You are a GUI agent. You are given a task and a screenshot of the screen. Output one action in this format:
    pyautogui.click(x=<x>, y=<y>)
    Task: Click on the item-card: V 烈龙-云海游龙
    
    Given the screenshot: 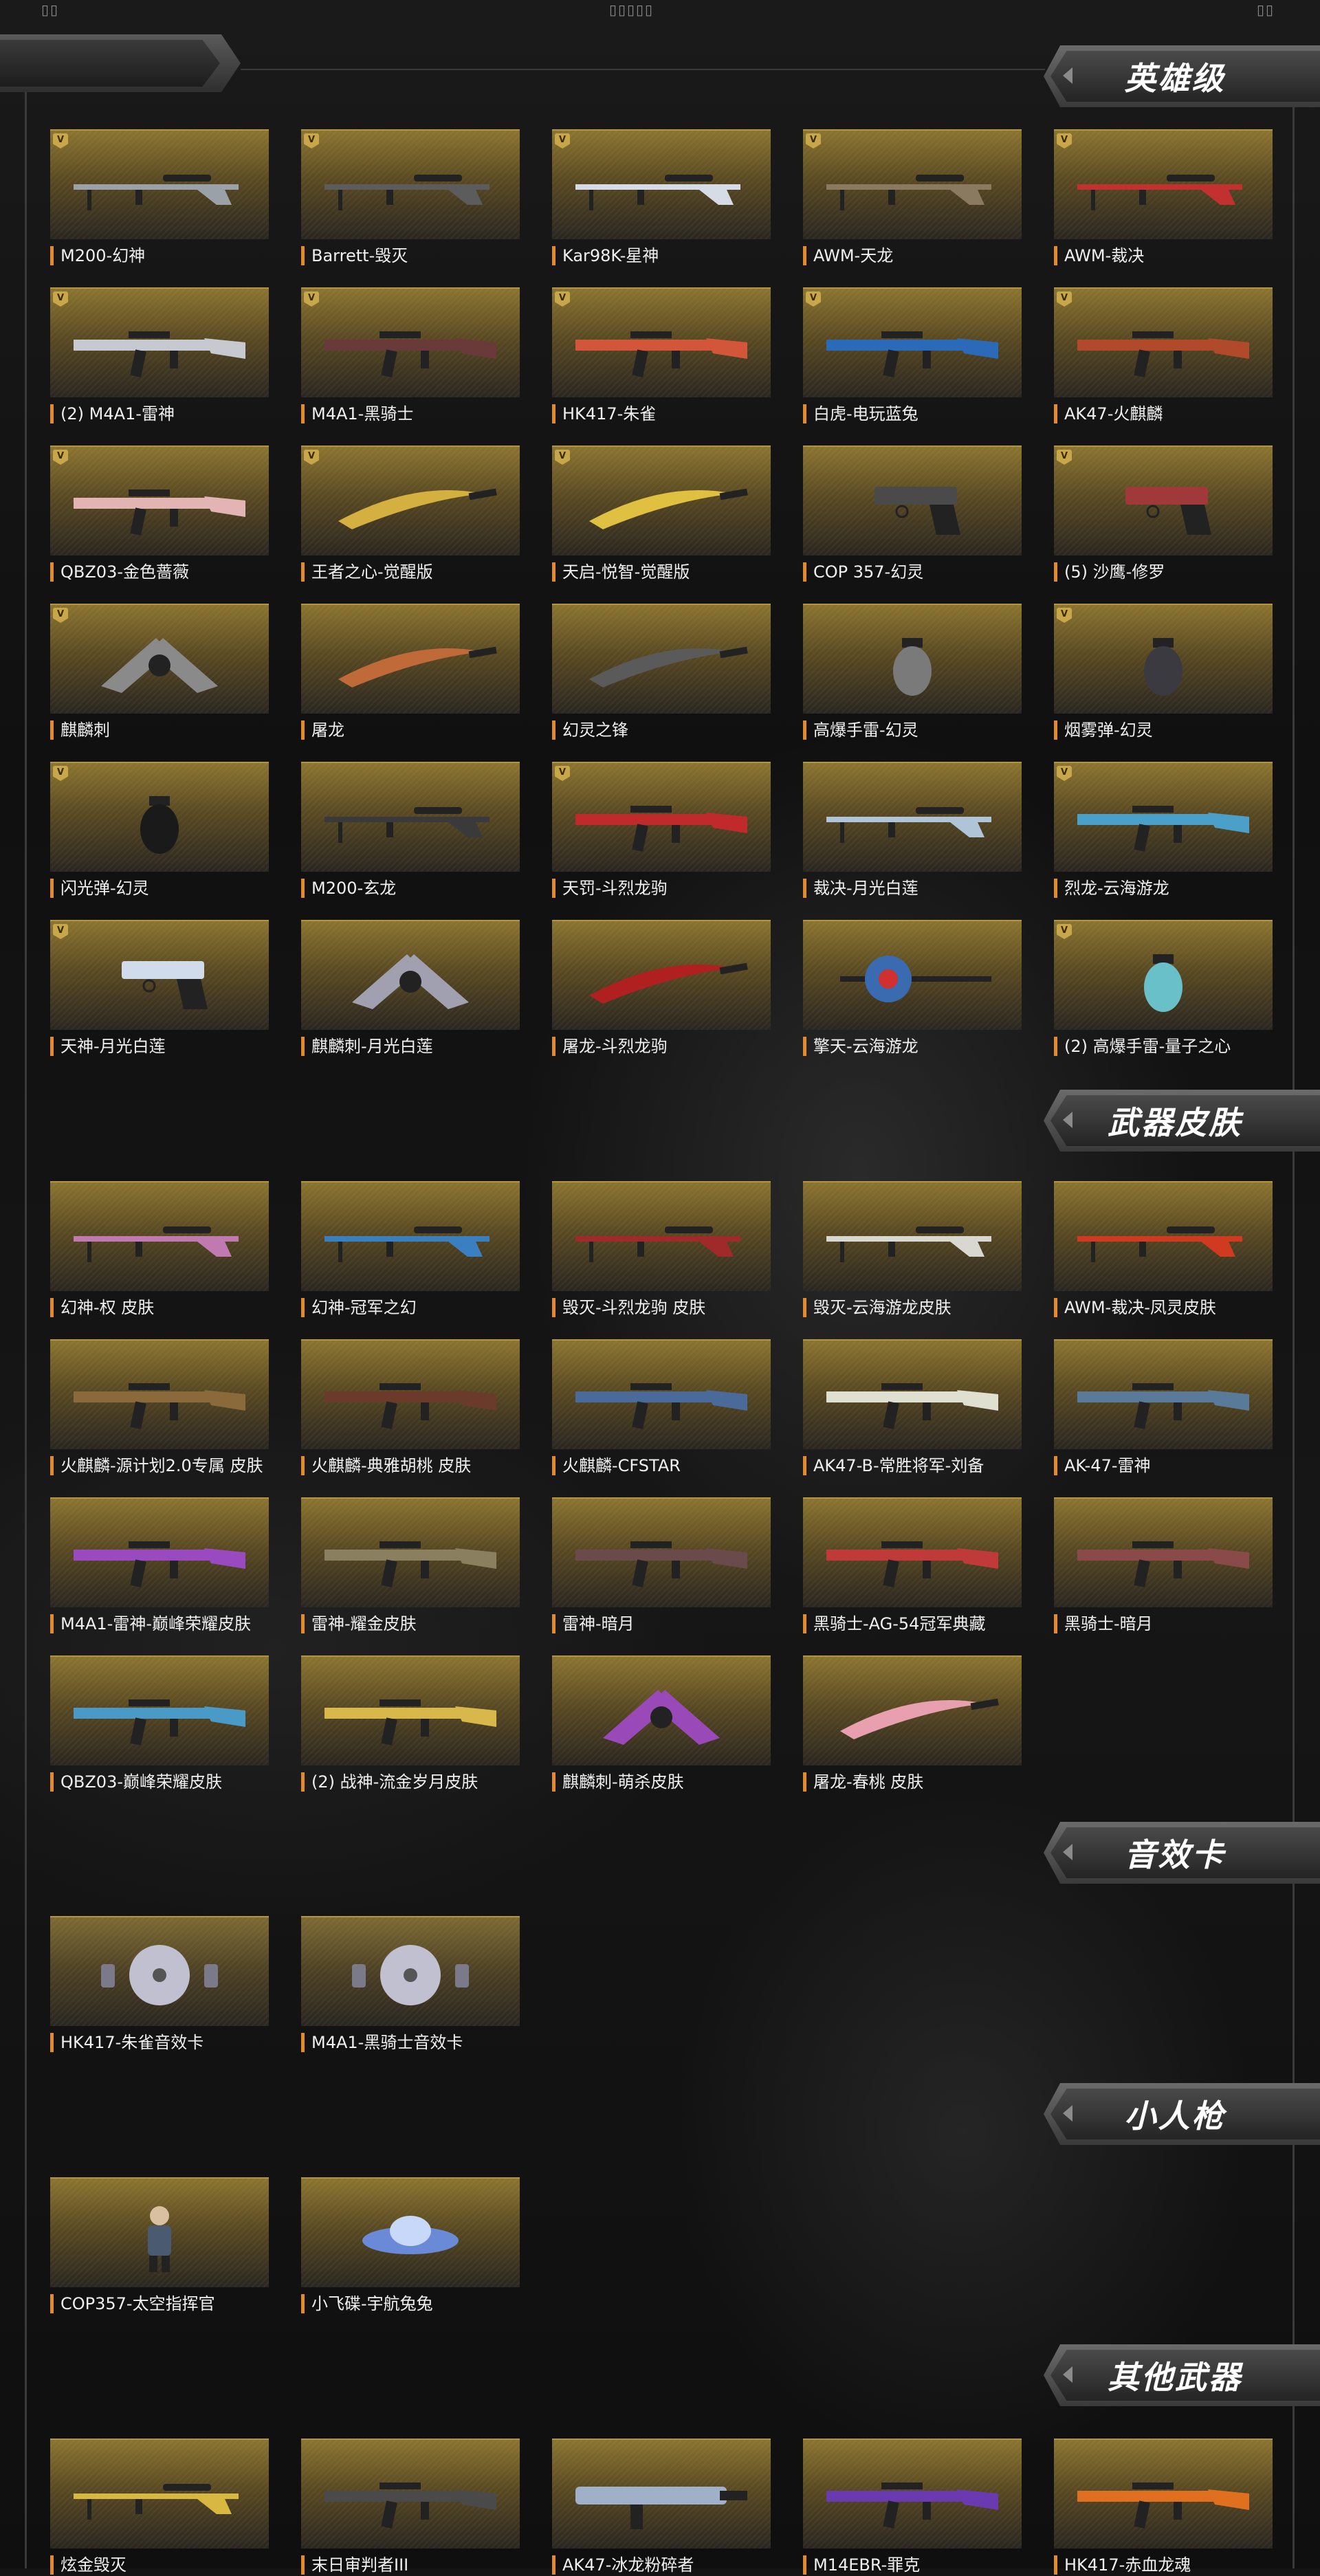 What is the action you would take?
    pyautogui.click(x=1163, y=830)
    